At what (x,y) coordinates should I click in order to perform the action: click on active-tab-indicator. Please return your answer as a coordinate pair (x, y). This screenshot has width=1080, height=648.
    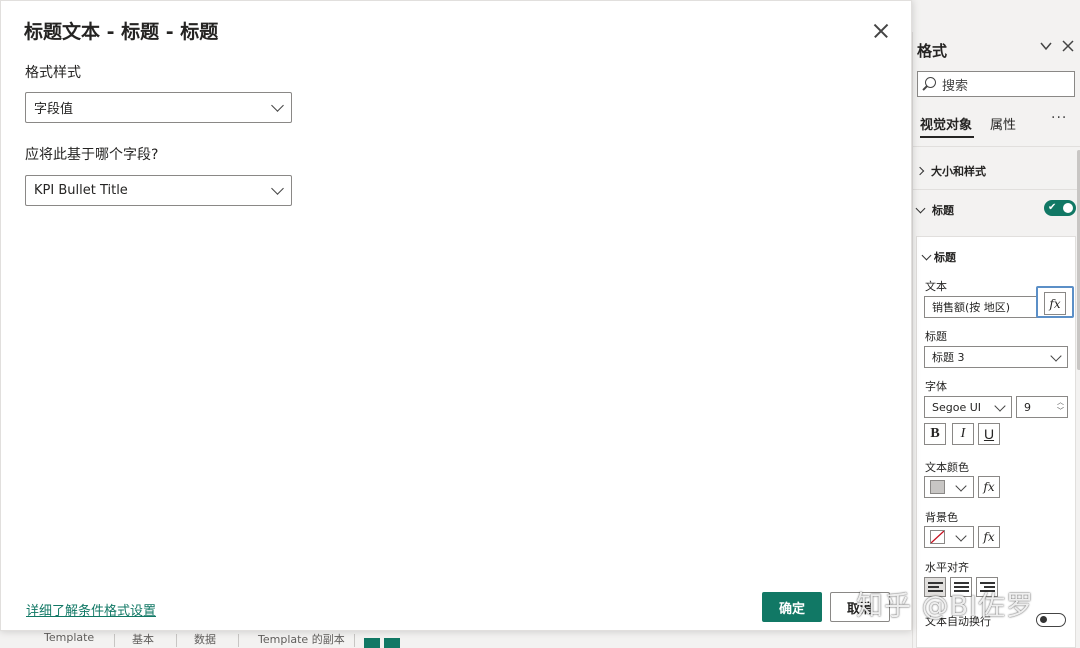
    Looking at the image, I should click on (947, 137).